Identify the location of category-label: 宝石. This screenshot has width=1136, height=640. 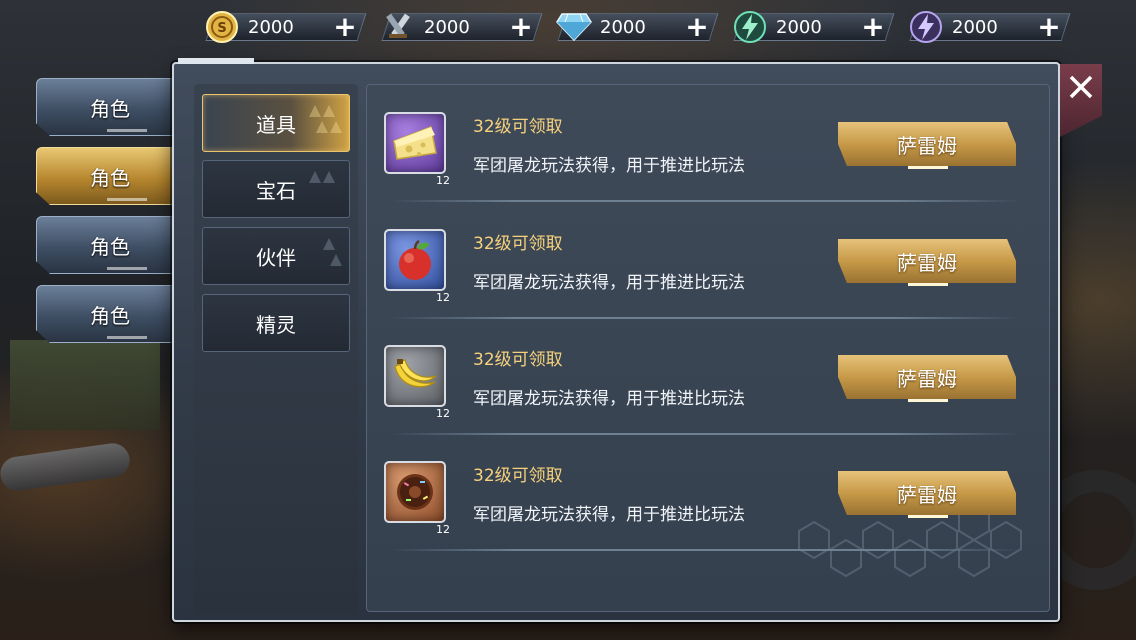
(276, 190).